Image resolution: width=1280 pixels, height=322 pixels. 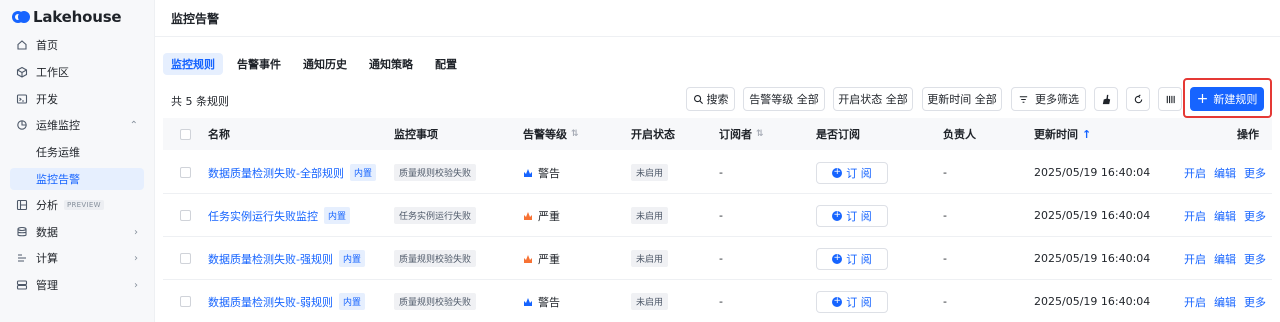 What do you see at coordinates (21, 17) in the screenshot?
I see `lakehouse-logo-icon` at bounding box center [21, 17].